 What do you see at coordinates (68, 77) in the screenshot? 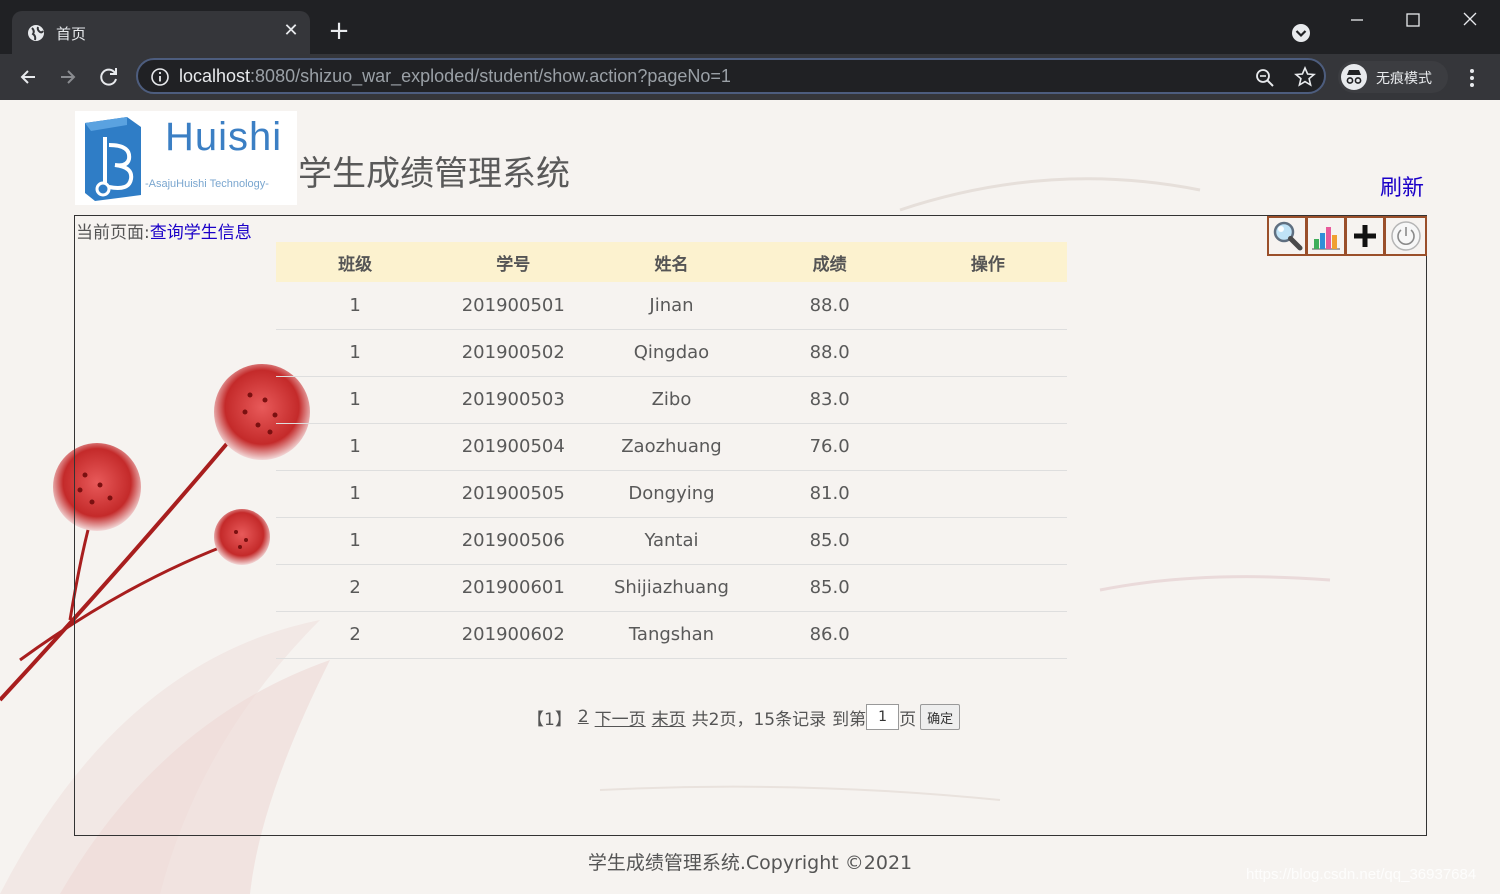
I see `forward-arrow-icon` at bounding box center [68, 77].